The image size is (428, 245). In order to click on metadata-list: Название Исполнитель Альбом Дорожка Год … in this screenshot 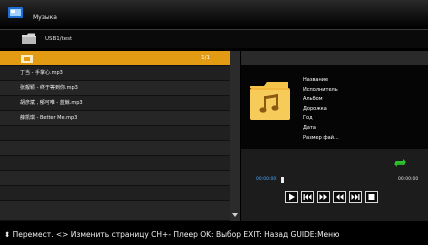, I will do `click(321, 109)`.